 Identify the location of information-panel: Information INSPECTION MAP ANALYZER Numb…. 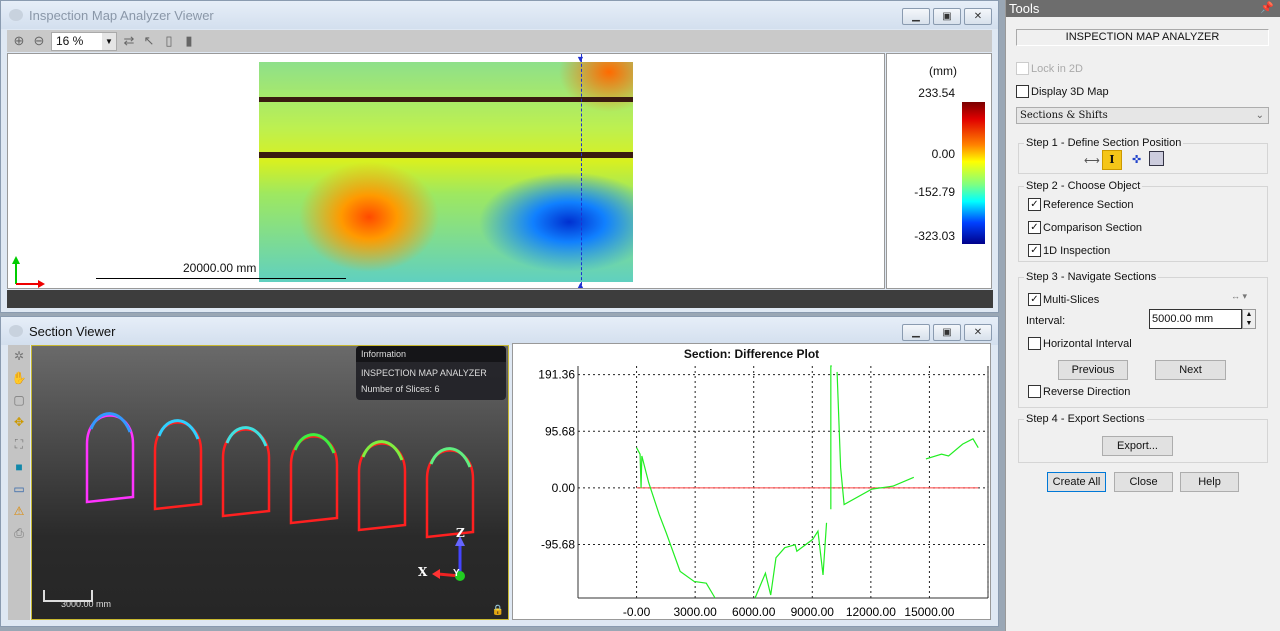
(431, 373).